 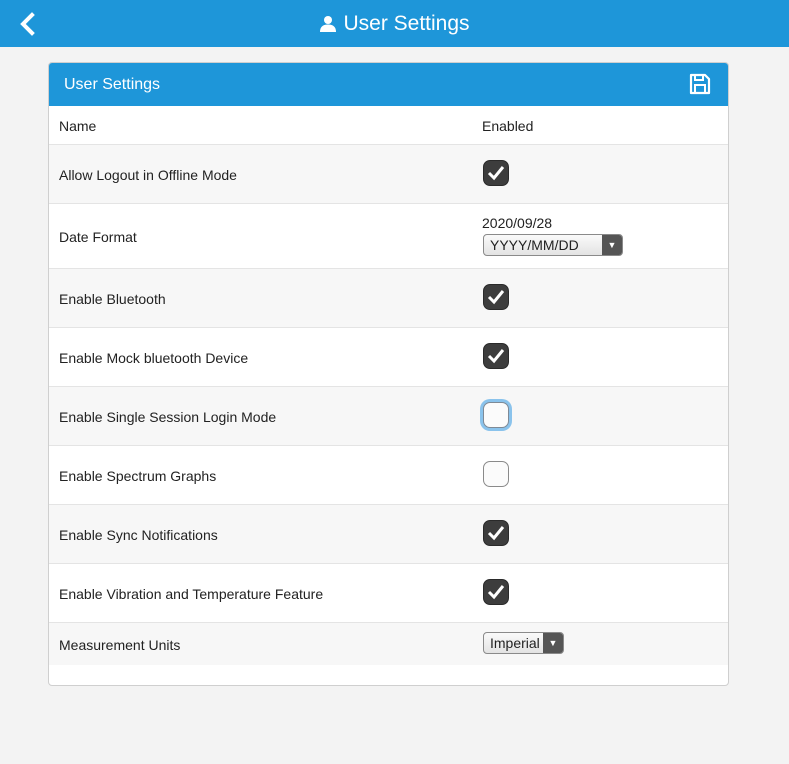 What do you see at coordinates (388, 593) in the screenshot?
I see `setting-row-vibration-temperature: Enable Vibration and Temperature Feature` at bounding box center [388, 593].